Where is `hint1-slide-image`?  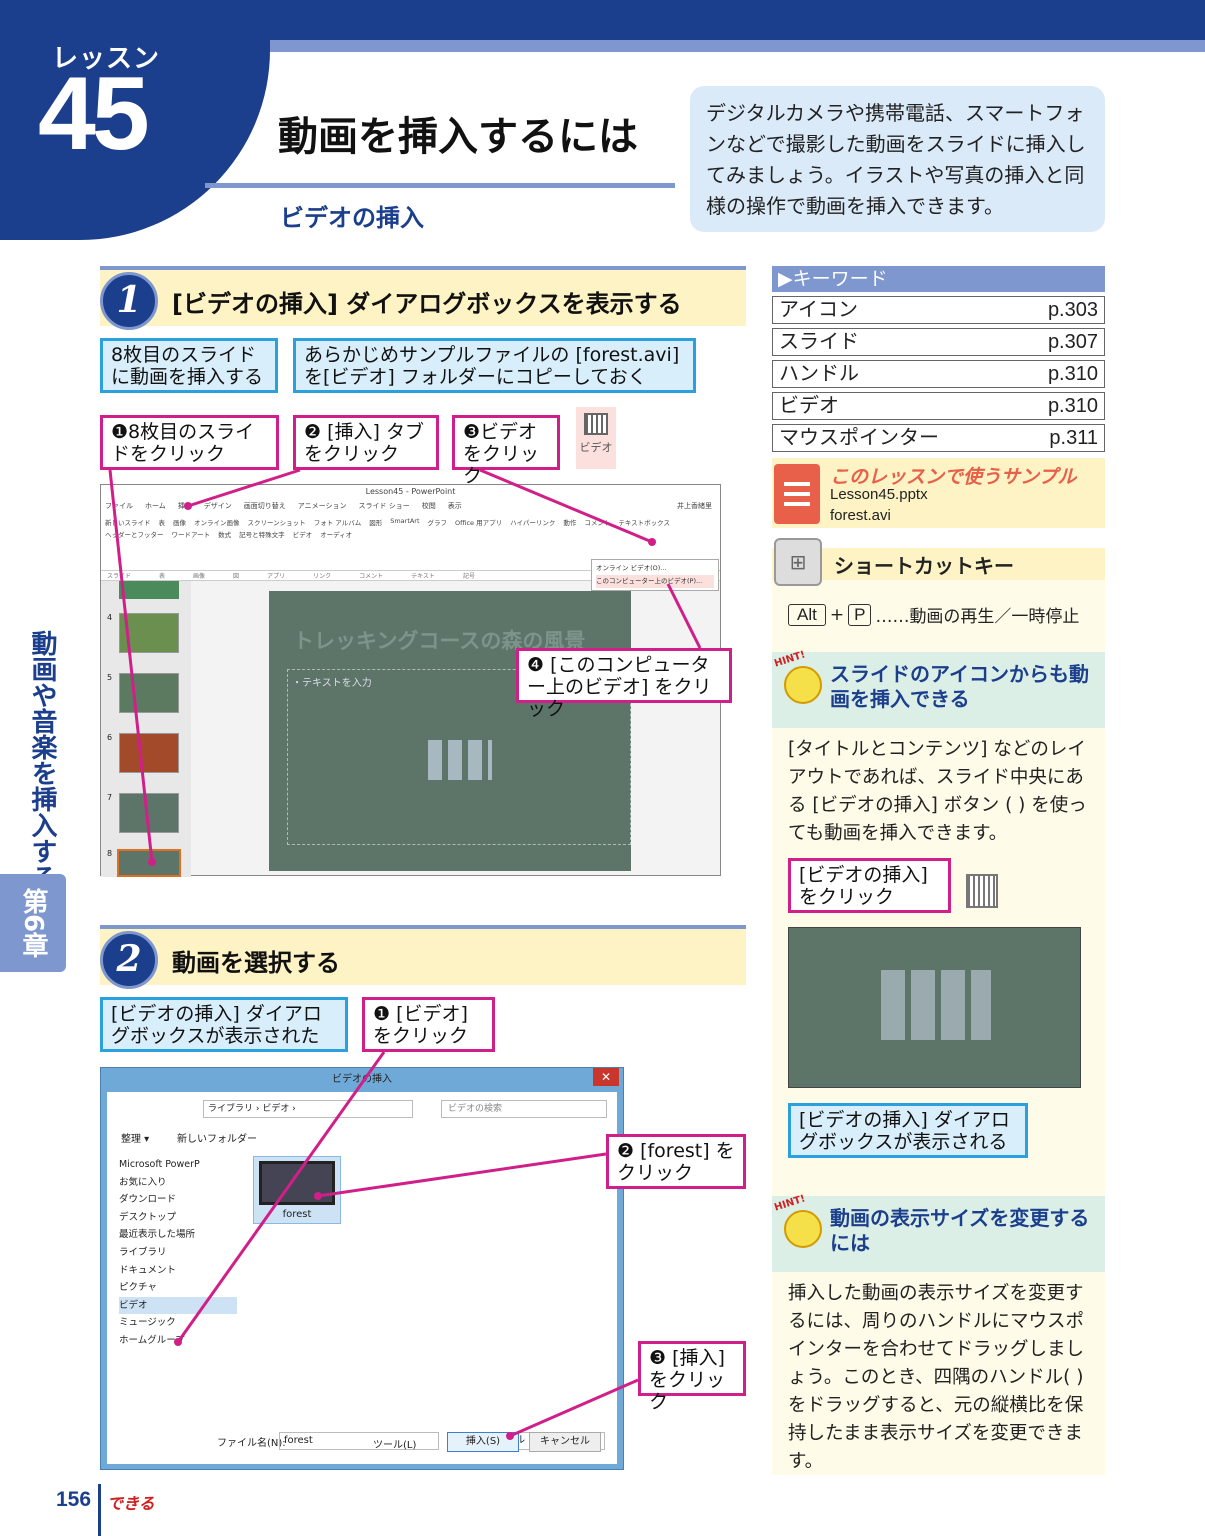
hint1-slide-image is located at coordinates (934, 1007).